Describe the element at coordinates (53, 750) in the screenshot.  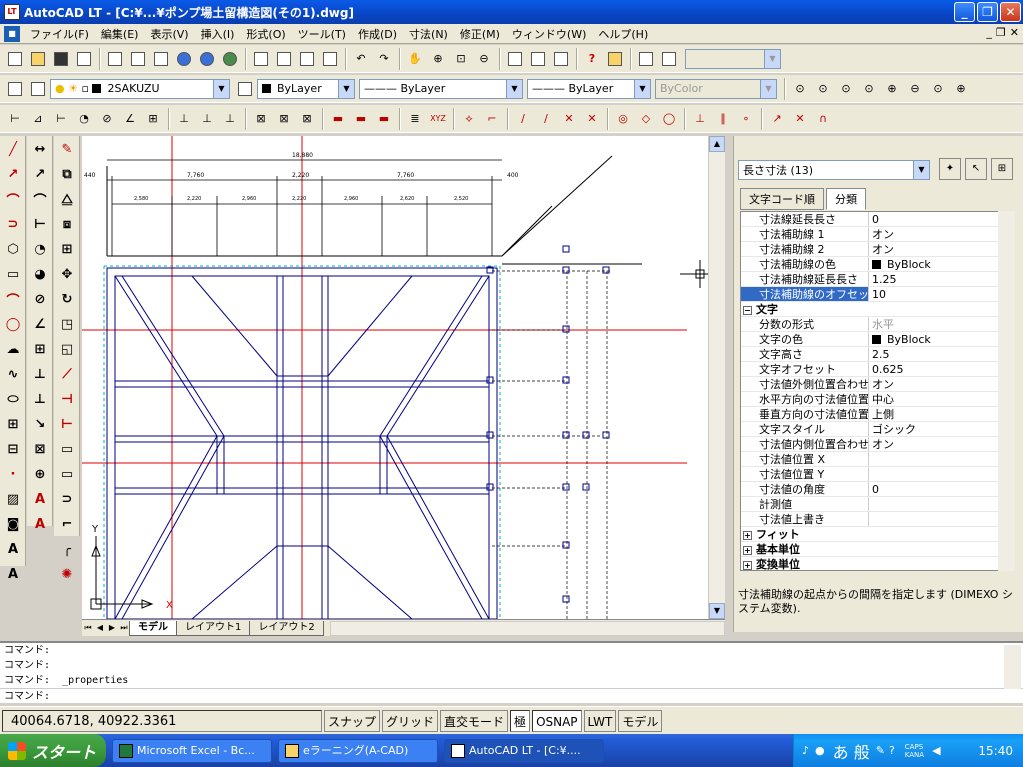
I see `start-button: スタート` at that location.